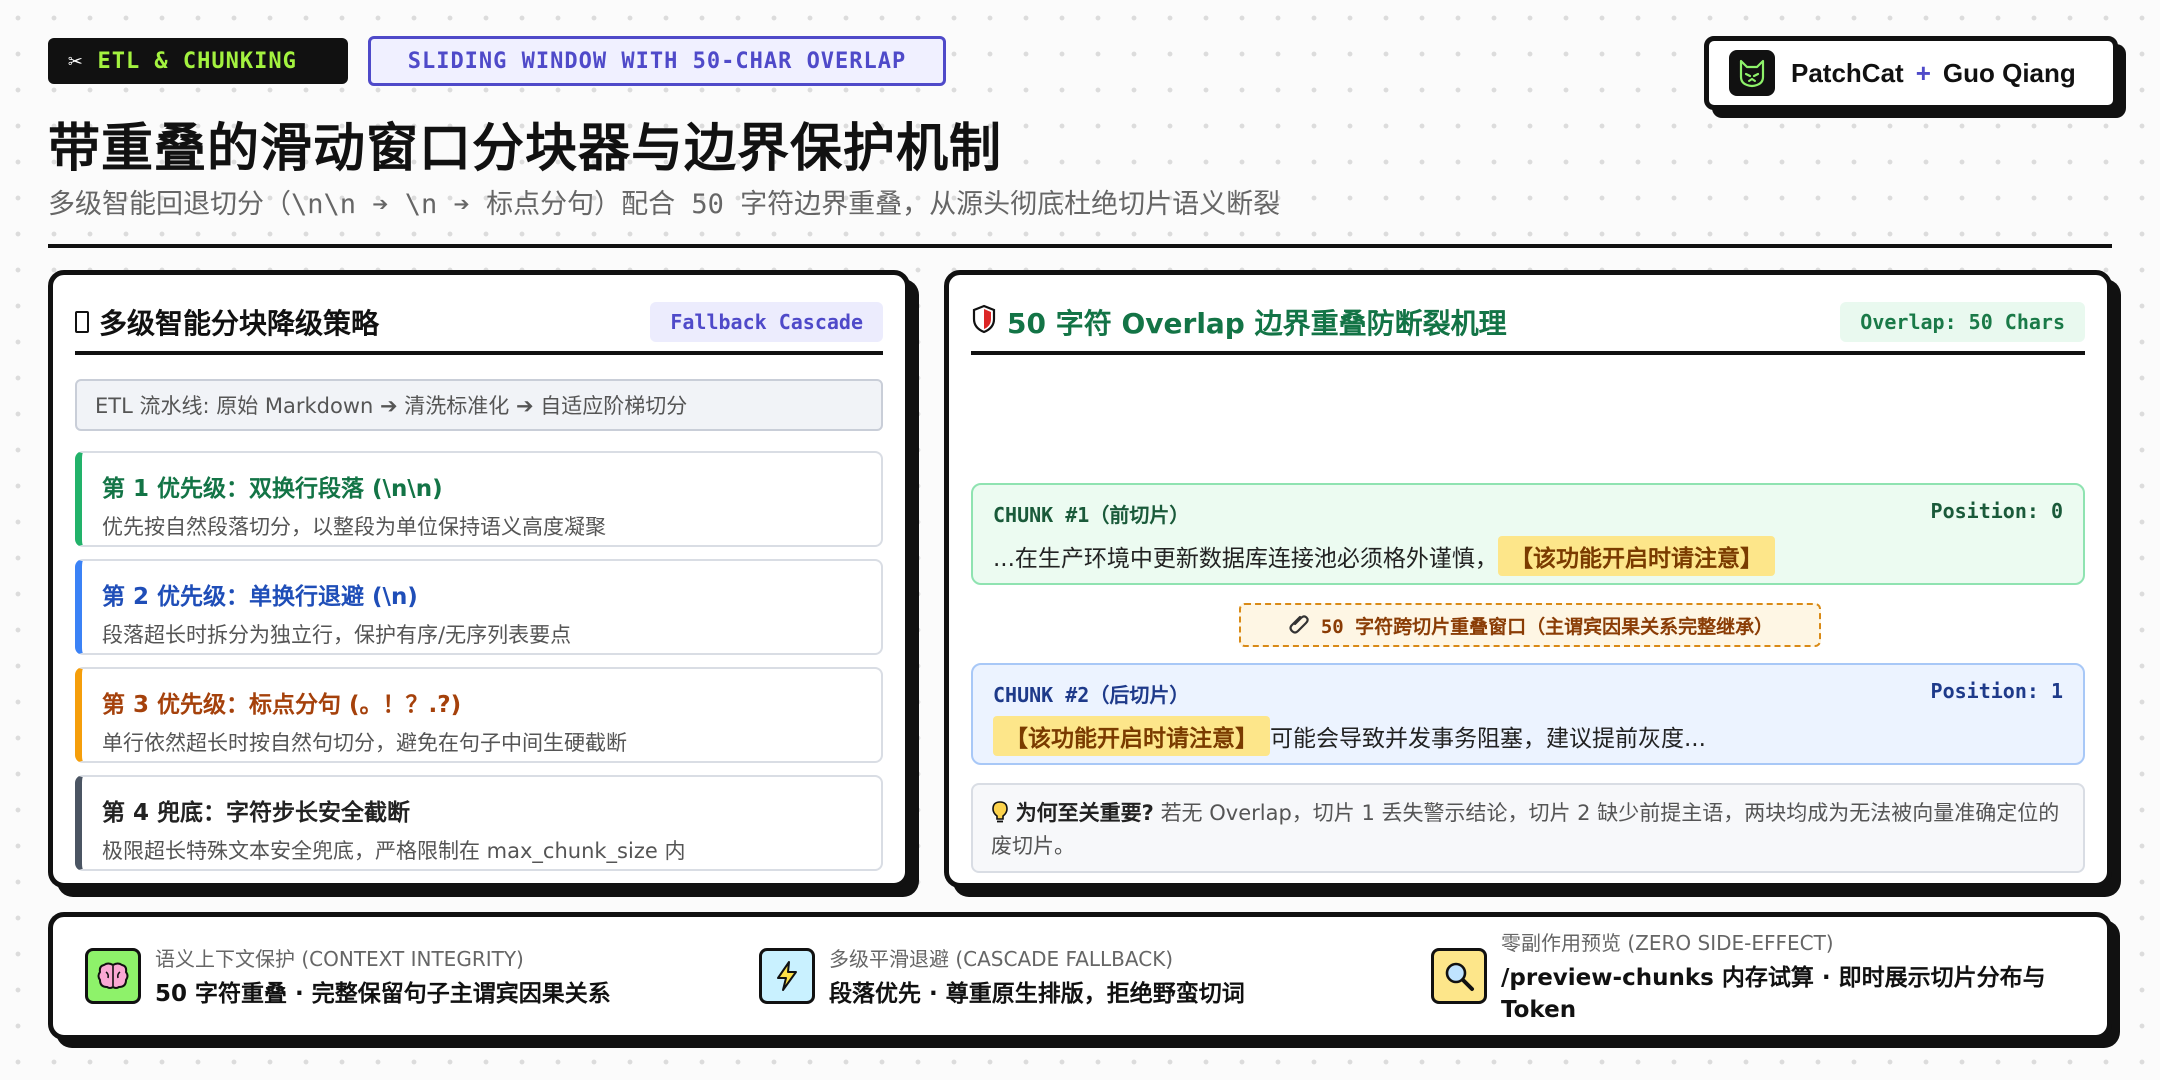 Image resolution: width=2160 pixels, height=1080 pixels. I want to click on level-desc: 极限超长特殊文本安全兜底，严格限制在 max_chunk_size 内, so click(394, 851).